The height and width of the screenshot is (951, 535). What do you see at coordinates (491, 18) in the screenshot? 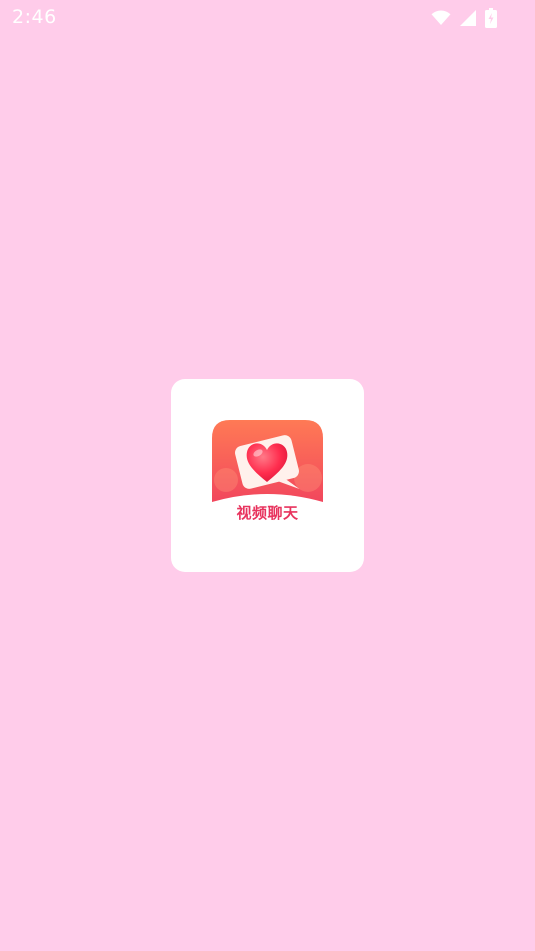
I see `battery-charging-icon` at bounding box center [491, 18].